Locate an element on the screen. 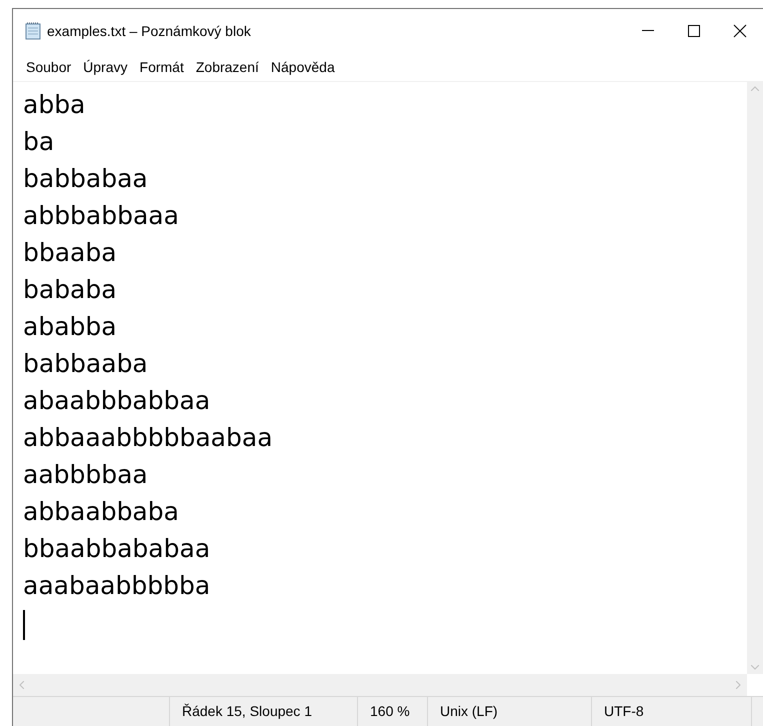 This screenshot has width=763, height=726. maximize-icon is located at coordinates (694, 31).